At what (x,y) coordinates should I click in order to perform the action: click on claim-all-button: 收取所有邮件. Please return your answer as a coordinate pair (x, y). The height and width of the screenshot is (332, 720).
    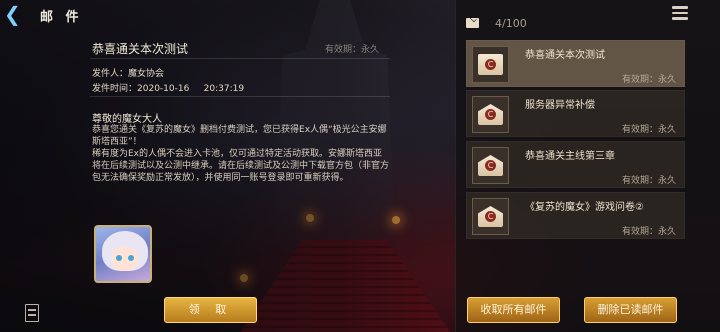
    Looking at the image, I should click on (513, 310).